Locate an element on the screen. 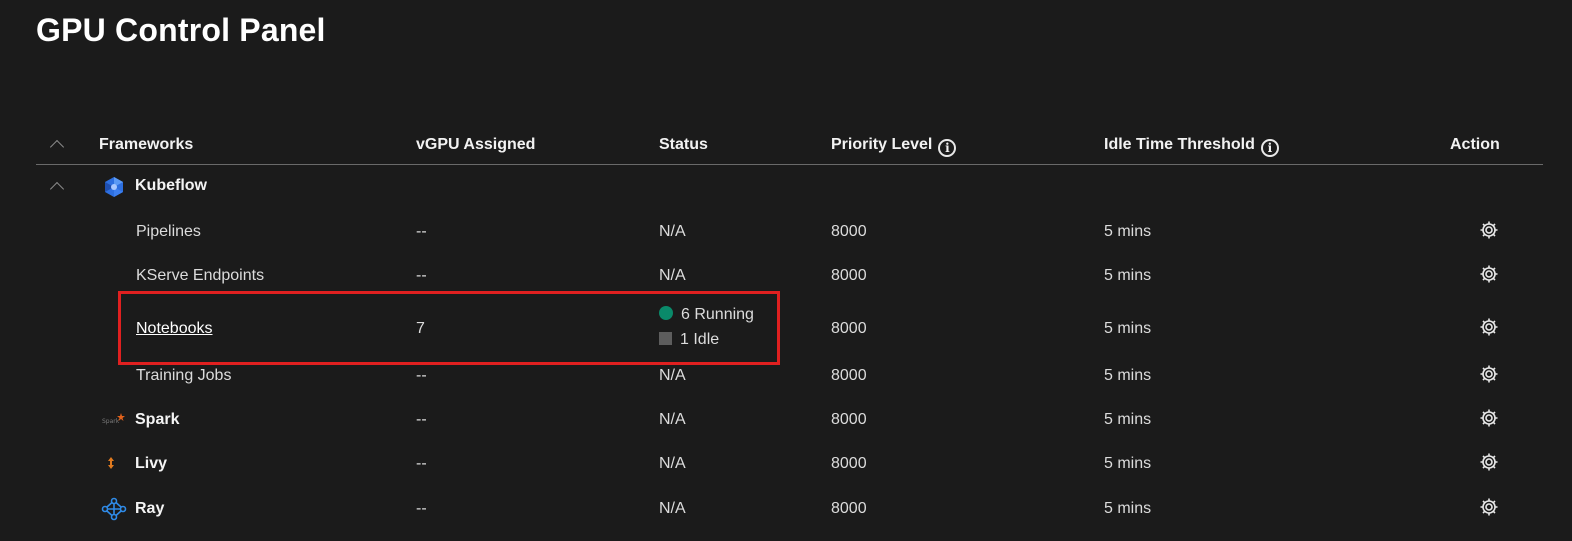 The height and width of the screenshot is (541, 1572). spark-logo-icon: Spark is located at coordinates (114, 421).